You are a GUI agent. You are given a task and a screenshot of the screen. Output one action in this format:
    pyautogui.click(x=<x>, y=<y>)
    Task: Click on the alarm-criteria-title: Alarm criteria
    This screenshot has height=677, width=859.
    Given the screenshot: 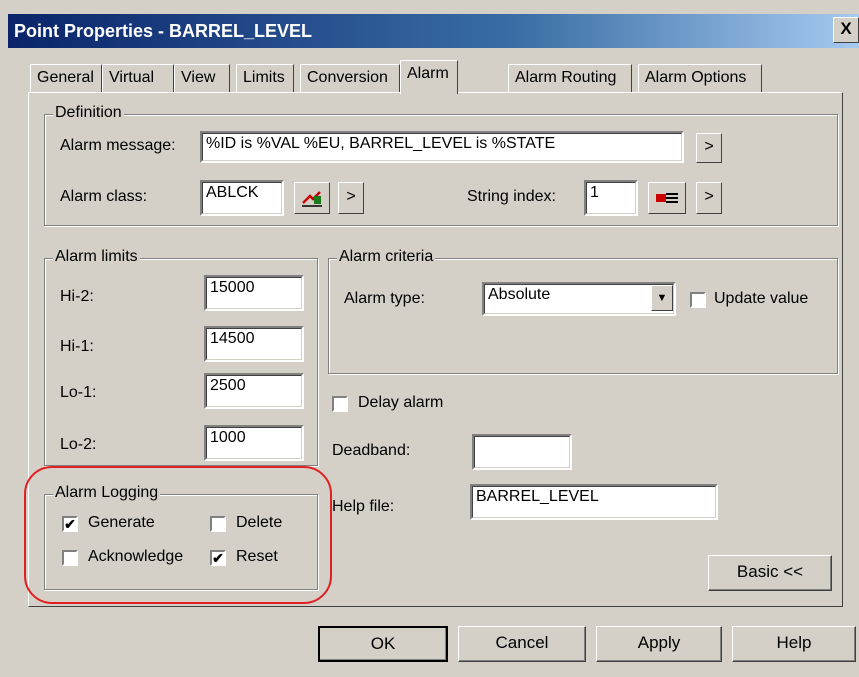 What is the action you would take?
    pyautogui.click(x=386, y=257)
    